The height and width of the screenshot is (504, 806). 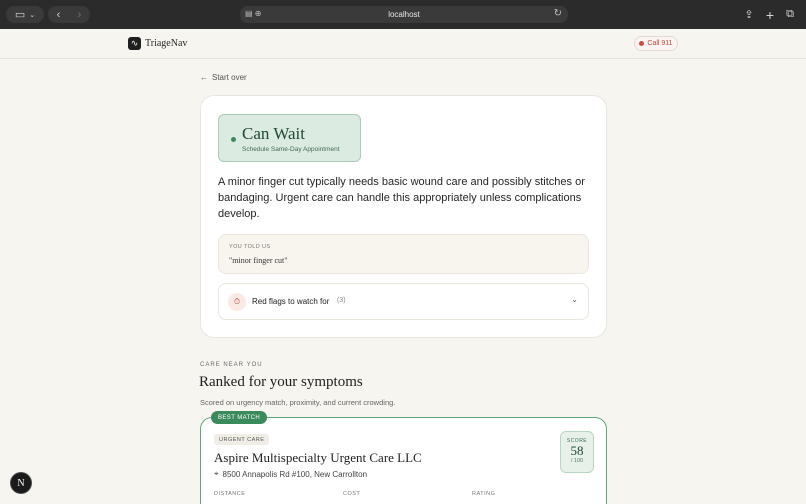 I want to click on sidebar-icon: ▭, so click(x=20, y=15).